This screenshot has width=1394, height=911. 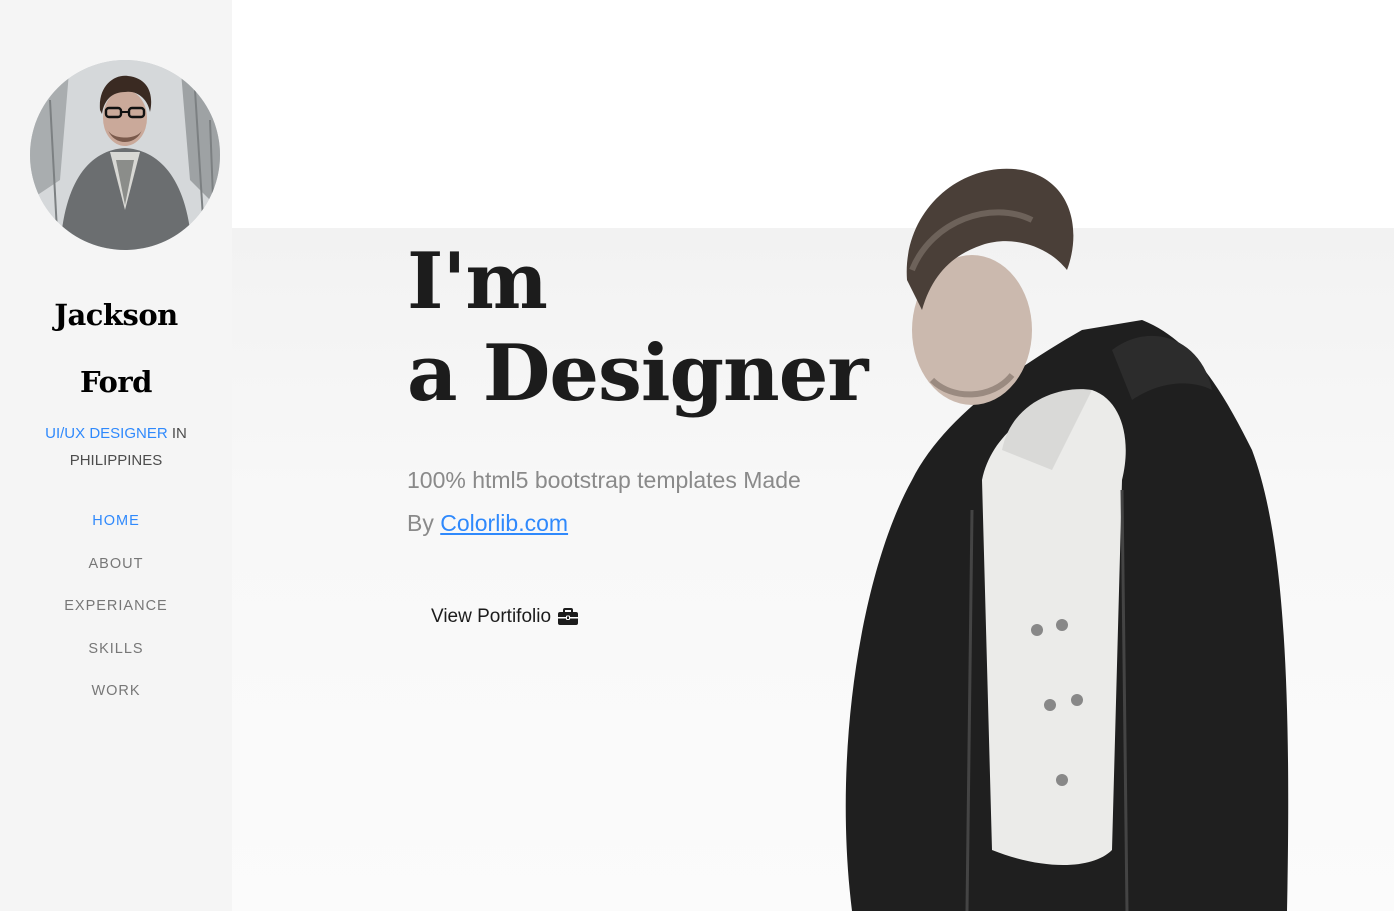 What do you see at coordinates (477, 281) in the screenshot?
I see `headline-line-1: I'm` at bounding box center [477, 281].